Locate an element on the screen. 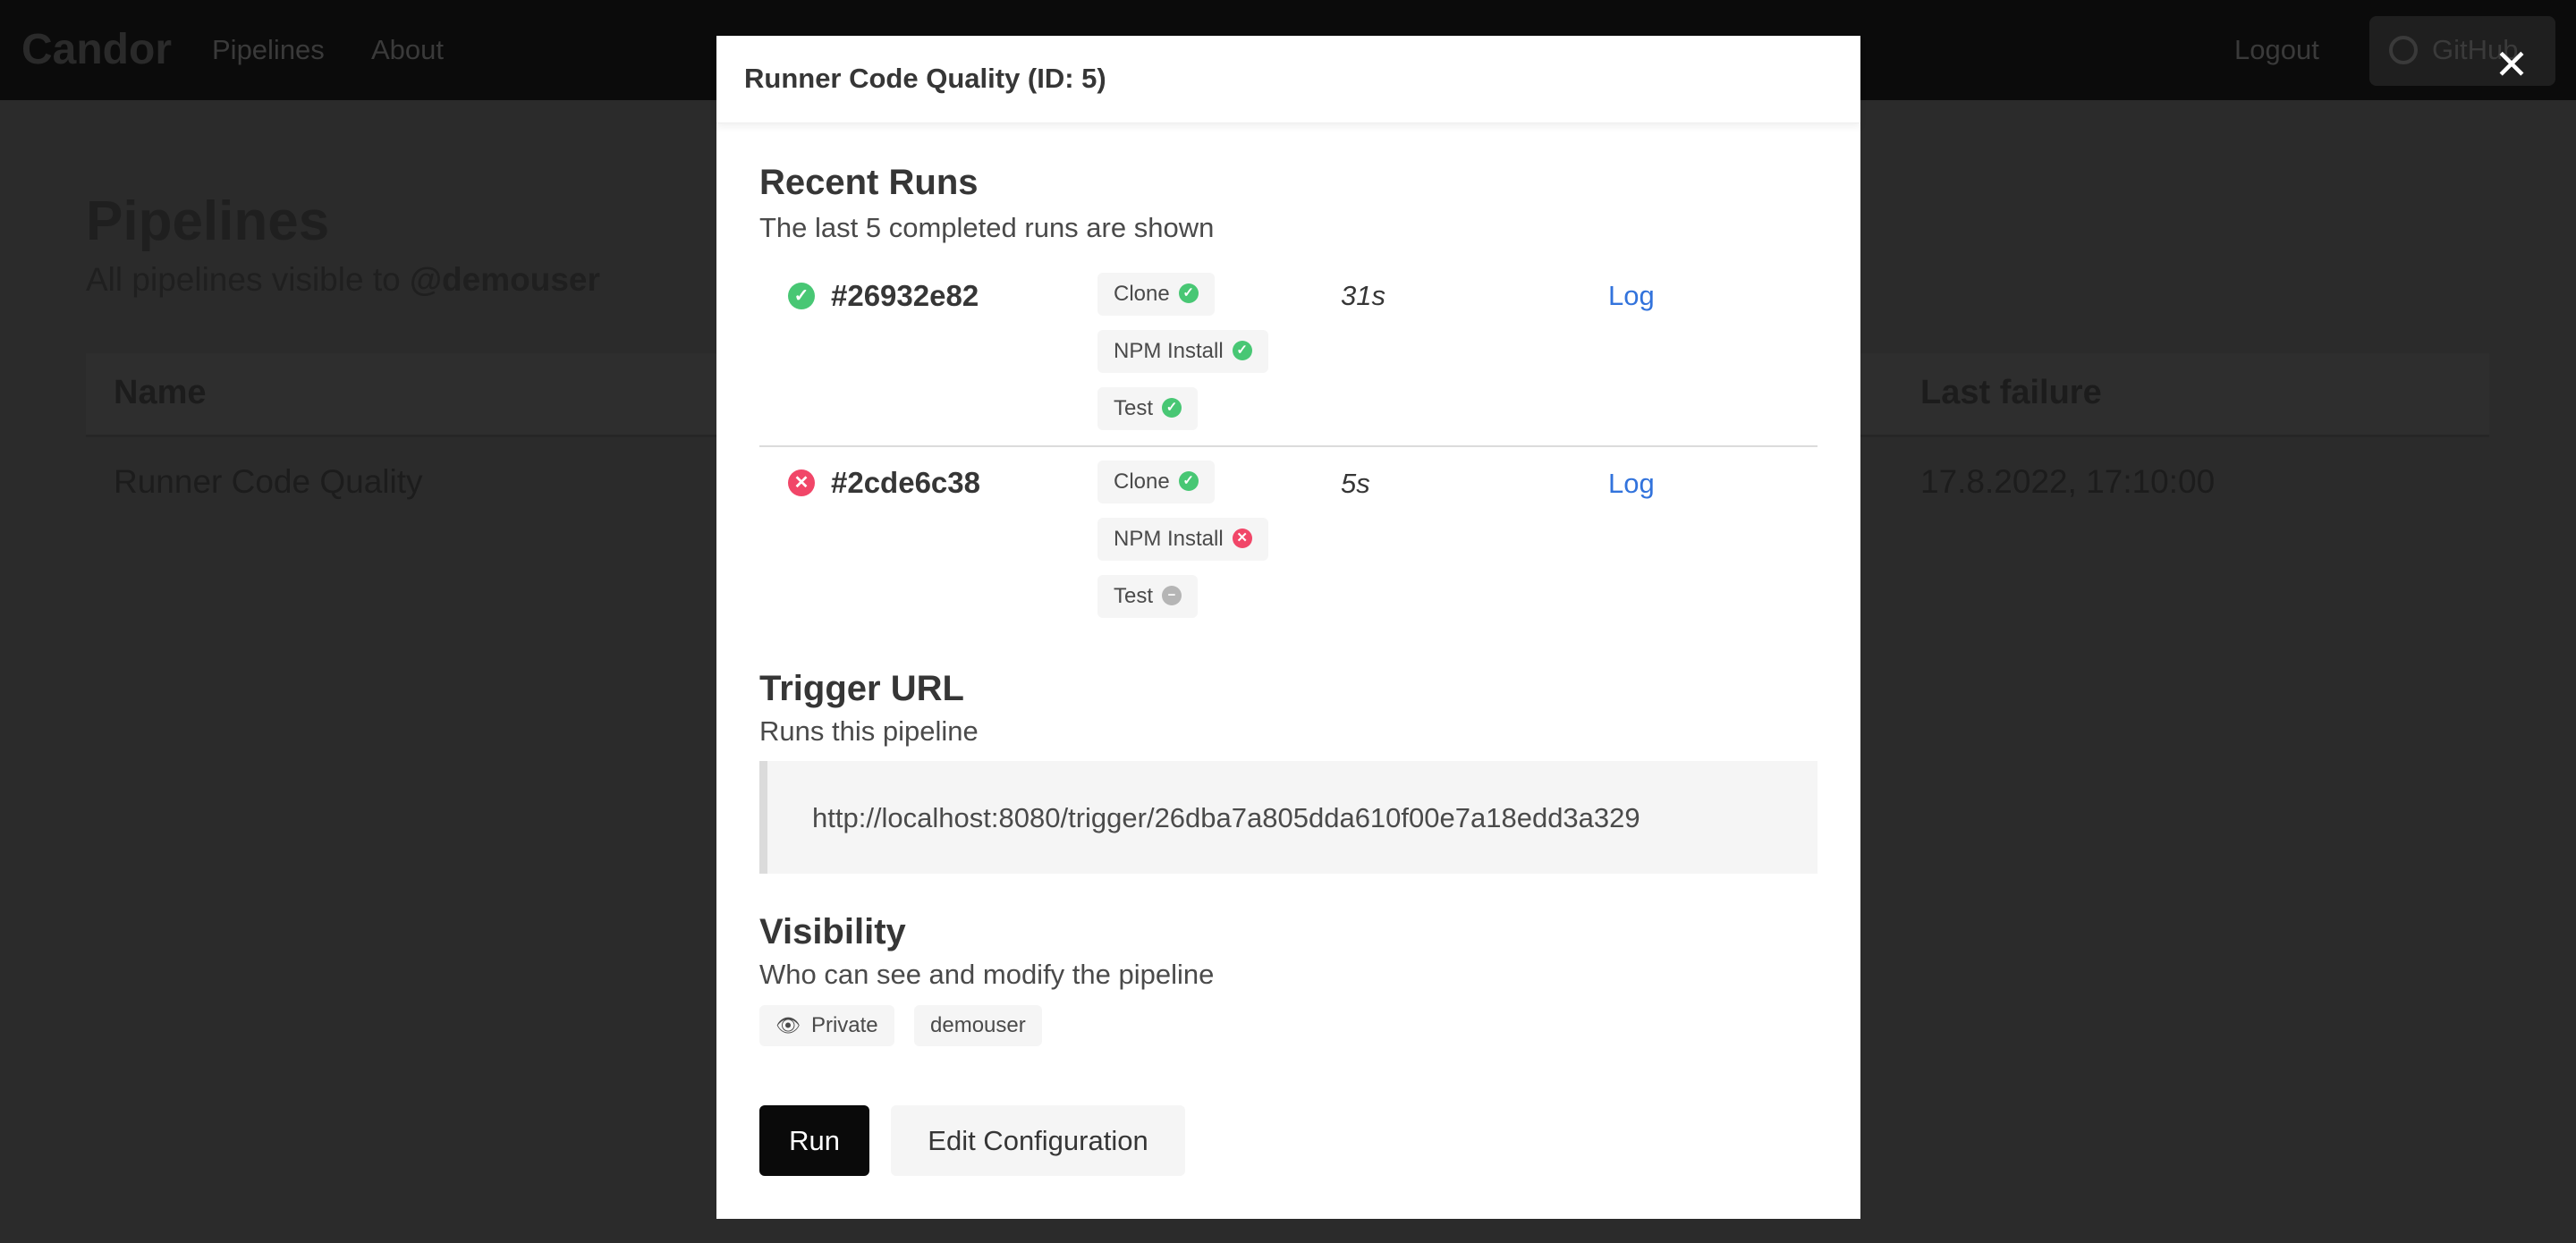 Image resolution: width=2576 pixels, height=1243 pixels. run-duration: 5s is located at coordinates (1355, 483).